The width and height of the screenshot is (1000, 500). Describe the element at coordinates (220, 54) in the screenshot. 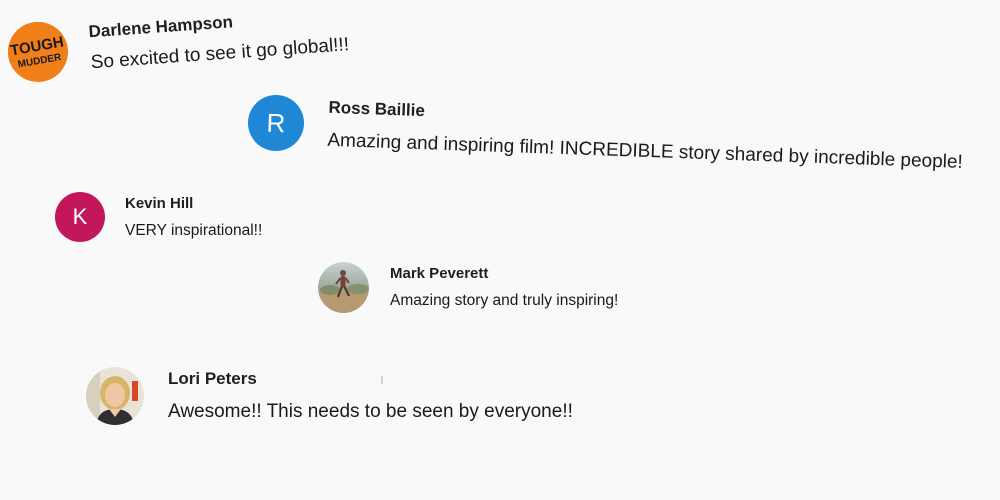

I see `comment-text: So excited to see it go global!!!` at that location.